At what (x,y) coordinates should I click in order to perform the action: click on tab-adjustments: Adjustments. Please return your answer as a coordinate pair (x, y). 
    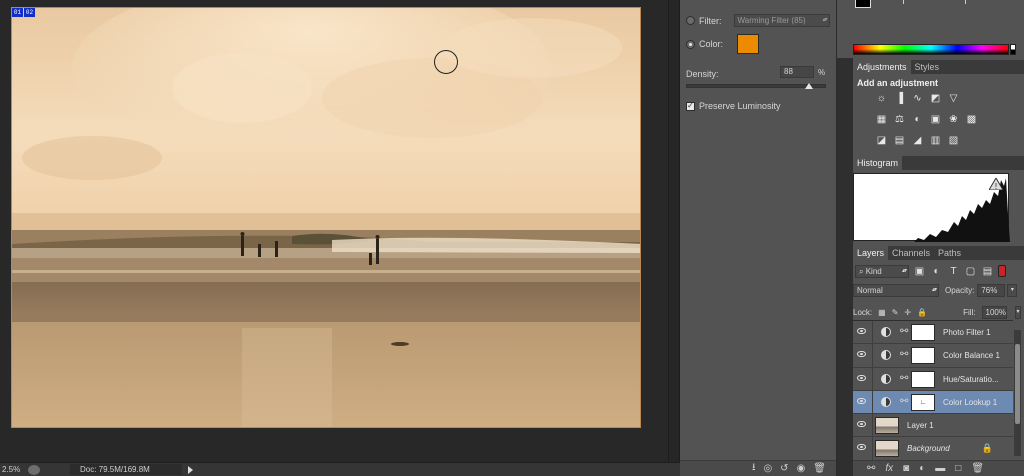
    Looking at the image, I should click on (882, 67).